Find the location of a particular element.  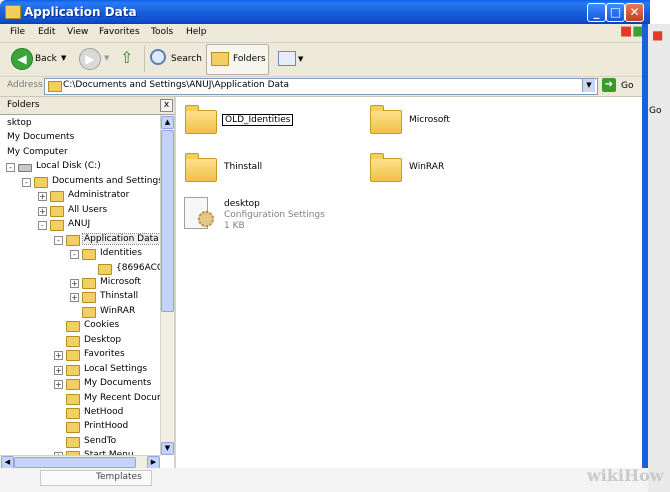

tree-item: My Computer is located at coordinates (80, 153).